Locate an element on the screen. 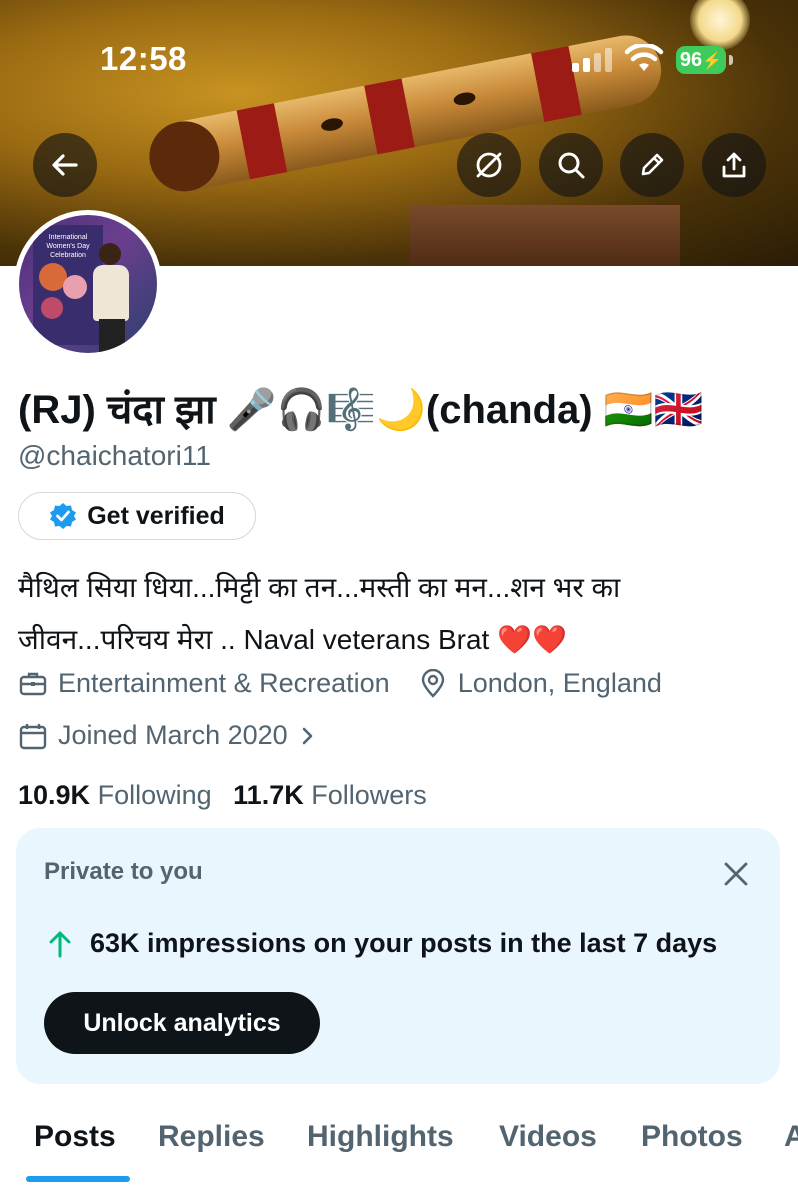 The width and height of the screenshot is (798, 1200). tab-highlights: Highlights is located at coordinates (380, 1137).